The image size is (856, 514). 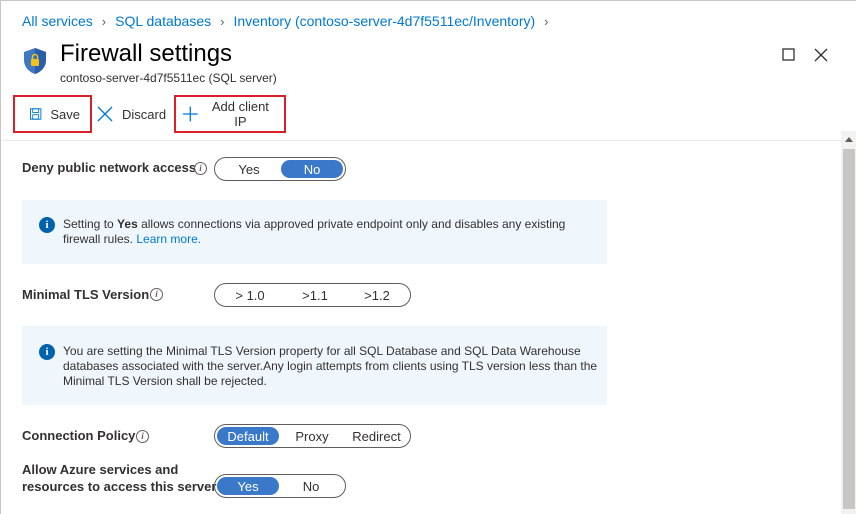 I want to click on tls-option-1-0: > 1.0, so click(x=250, y=295).